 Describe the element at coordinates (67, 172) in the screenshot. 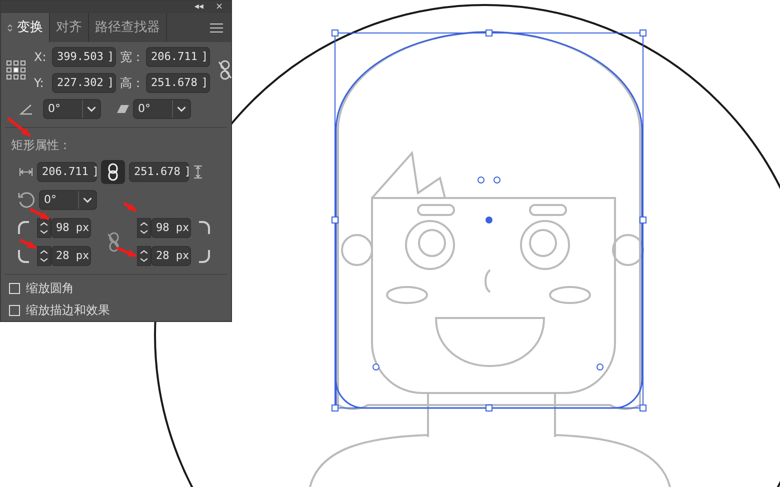

I see `rect-width-field: 206.711 ]` at that location.